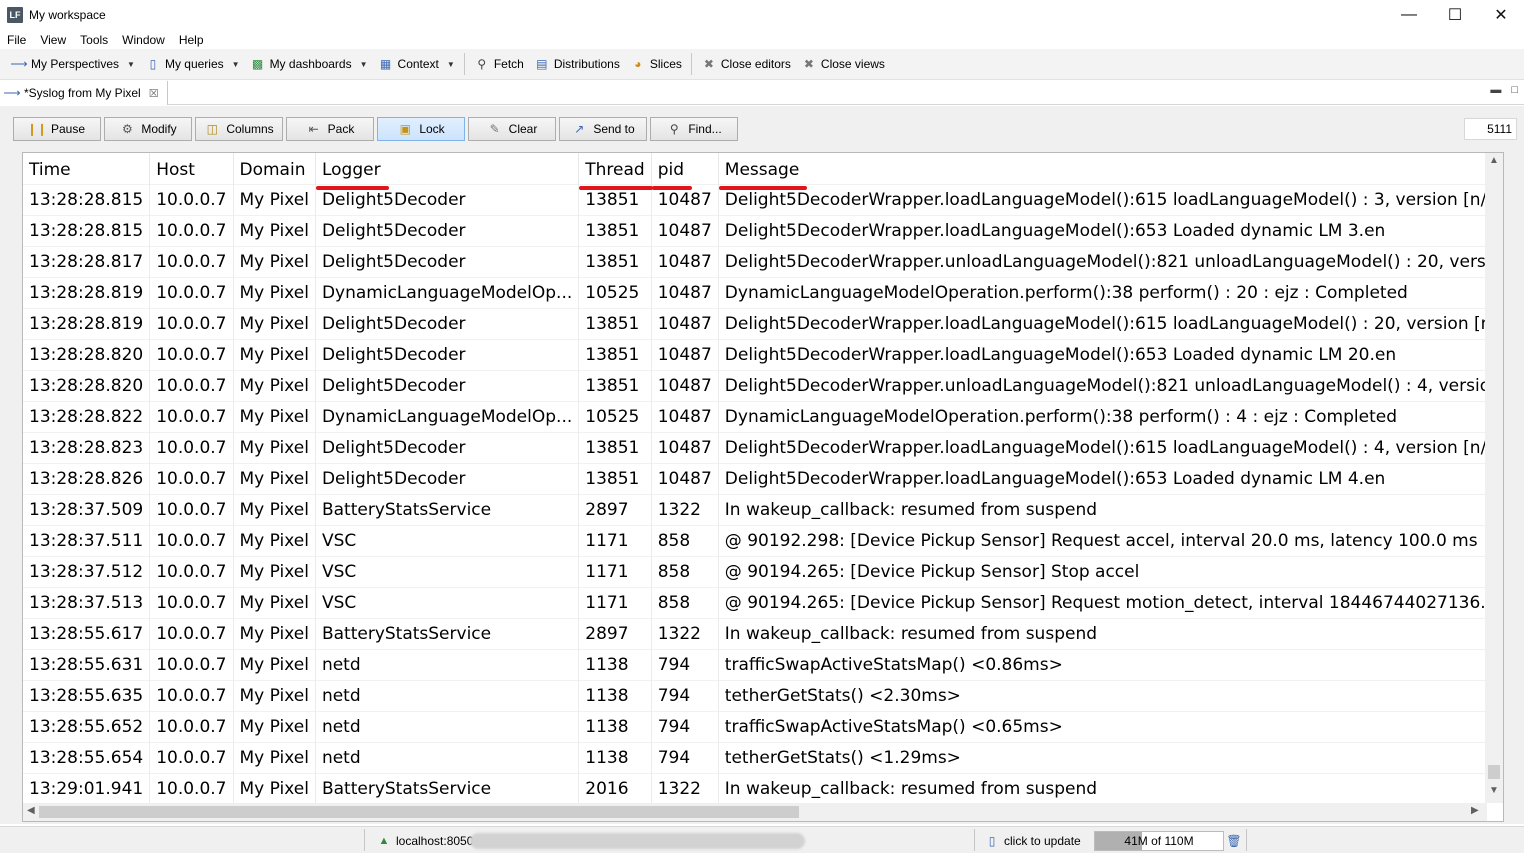  I want to click on columns-button: ◫ Columns, so click(239, 129).